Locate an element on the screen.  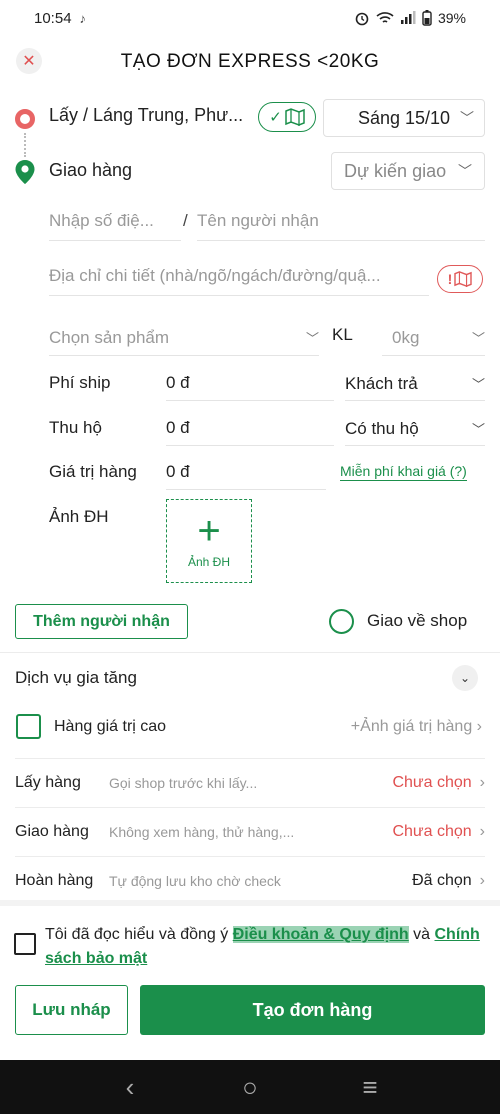
pickup-date-select: Sáng 15/10 ﹀ is located at coordinates (404, 118).